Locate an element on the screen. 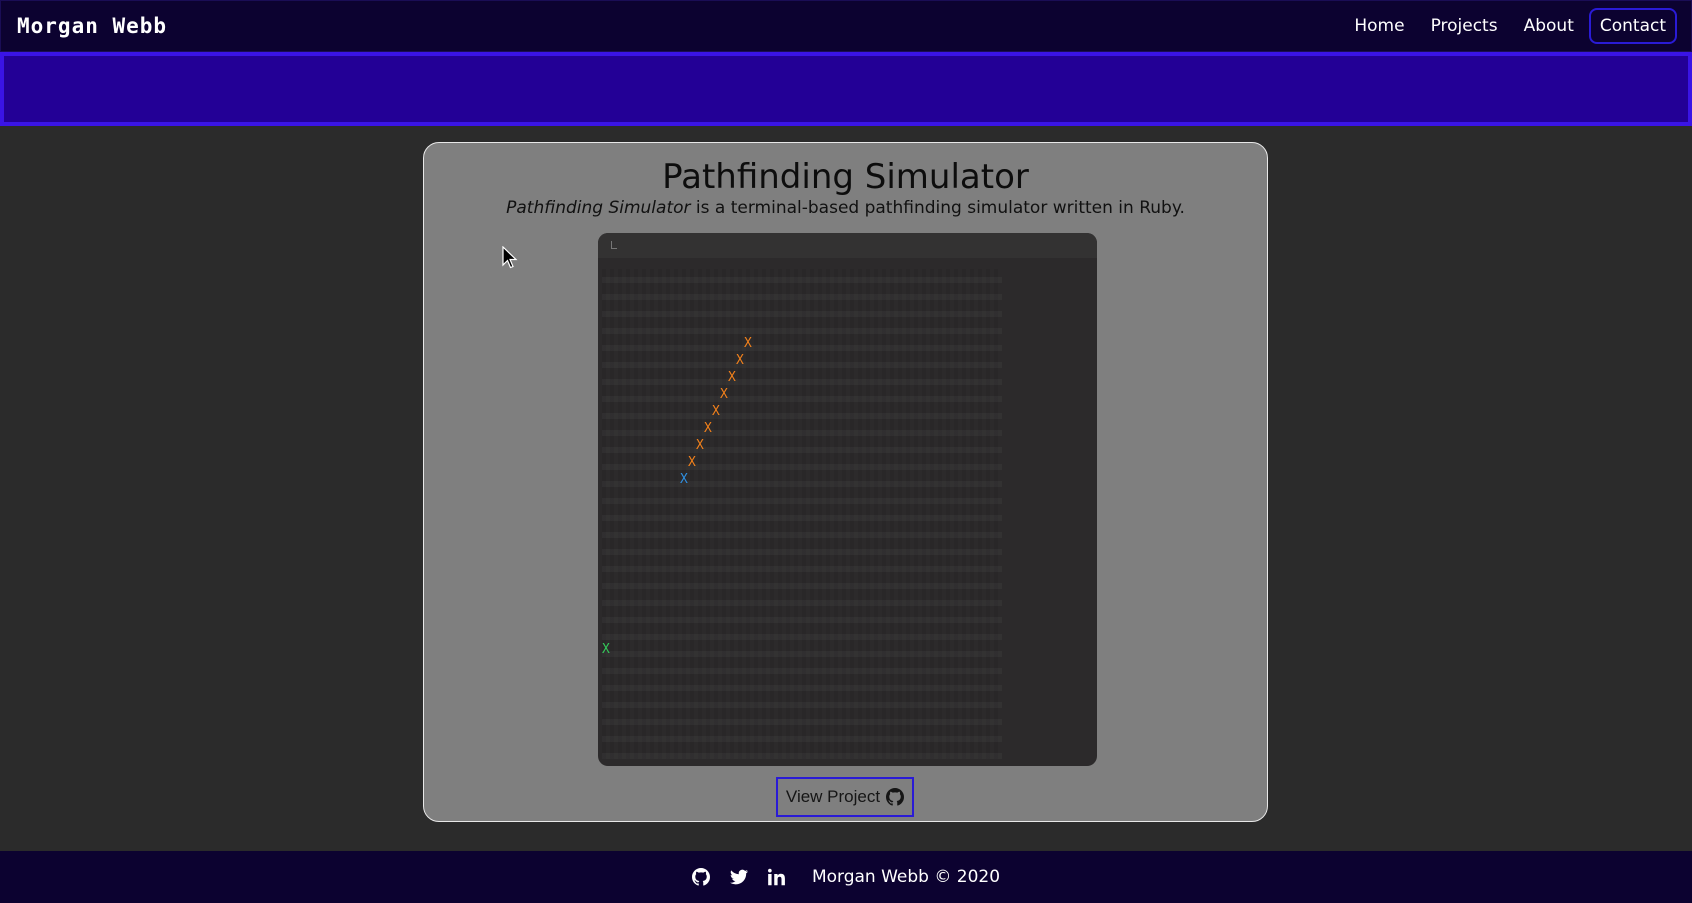 This screenshot has height=903, width=1692. footer-copyright: Morgan Webb © 2020 is located at coordinates (906, 877).